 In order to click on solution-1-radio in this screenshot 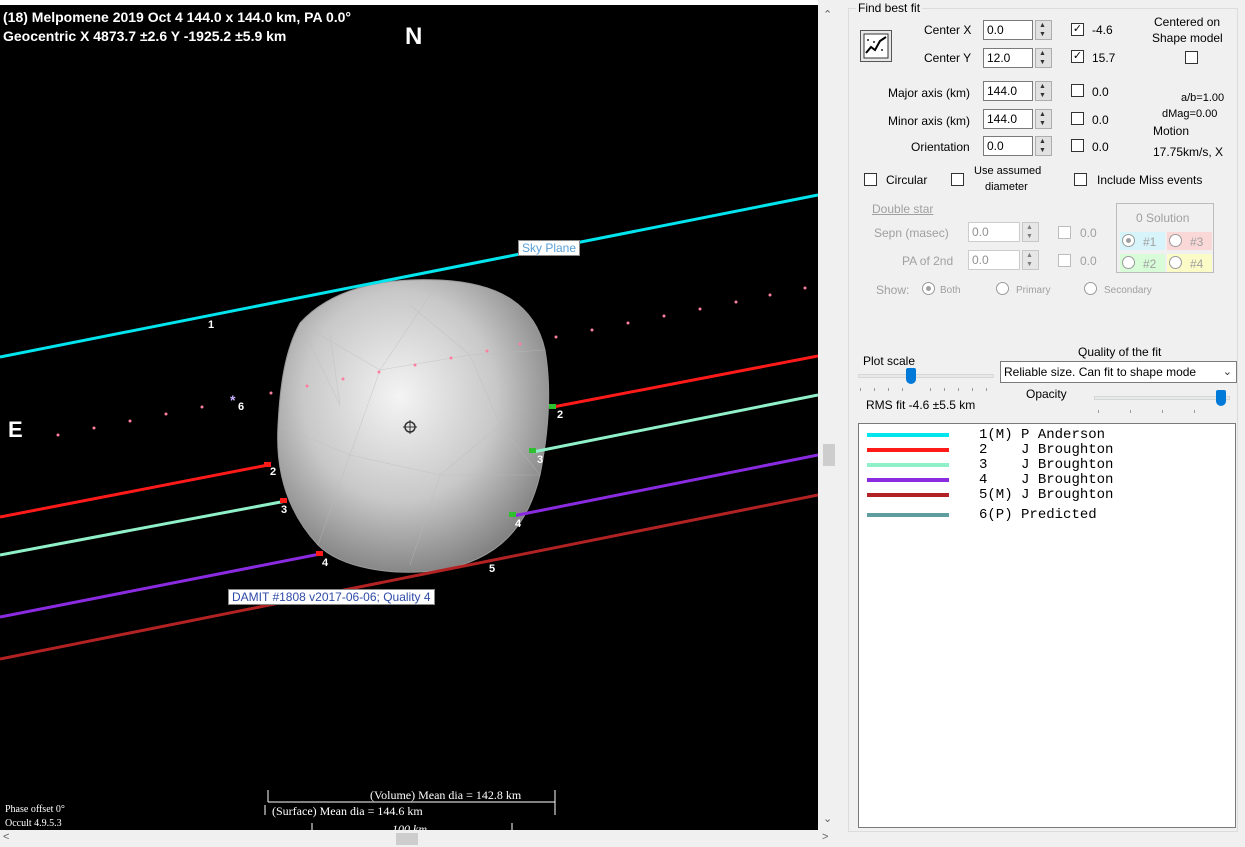, I will do `click(1128, 240)`.